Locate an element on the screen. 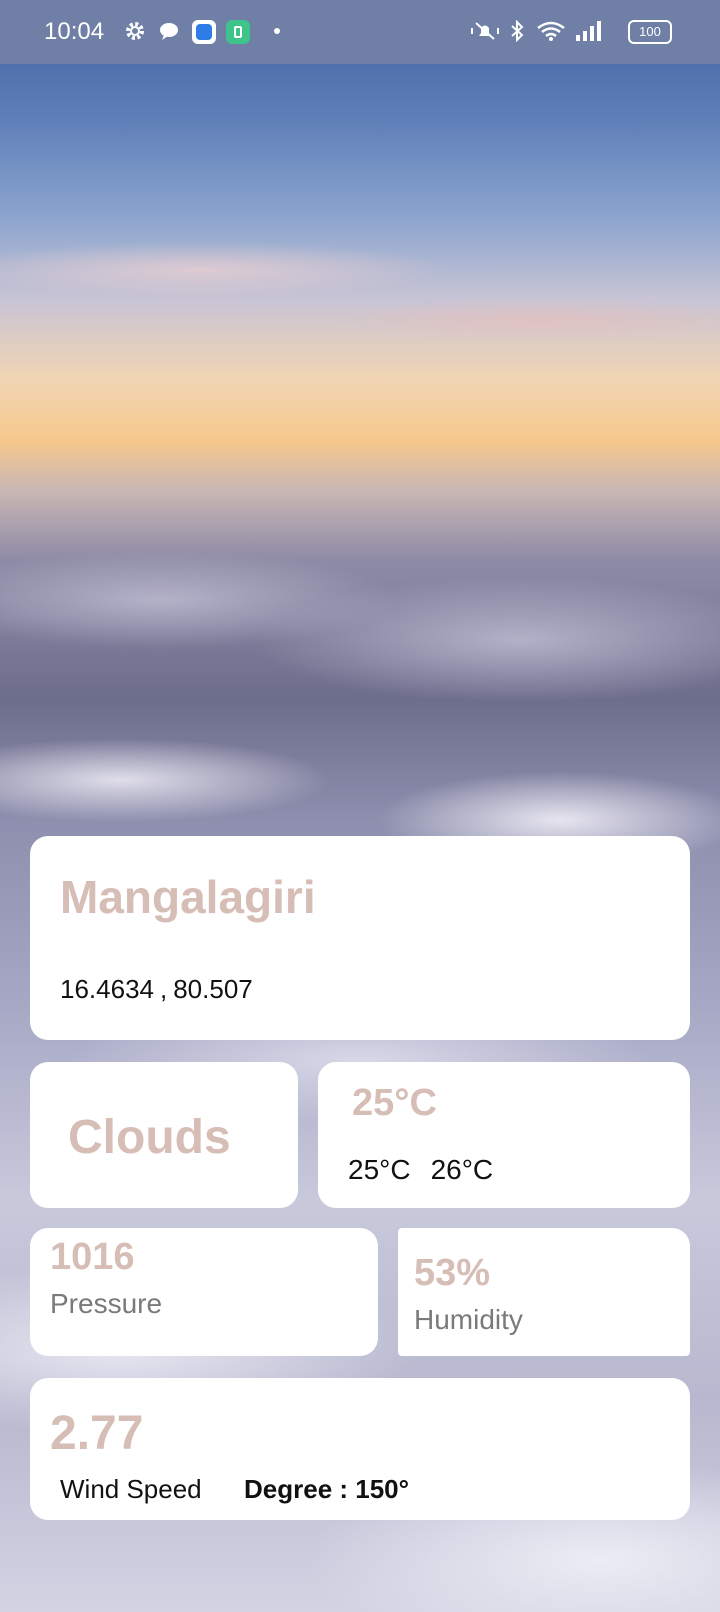 This screenshot has height=1612, width=720. current-temperature: 25°C is located at coordinates (394, 1103).